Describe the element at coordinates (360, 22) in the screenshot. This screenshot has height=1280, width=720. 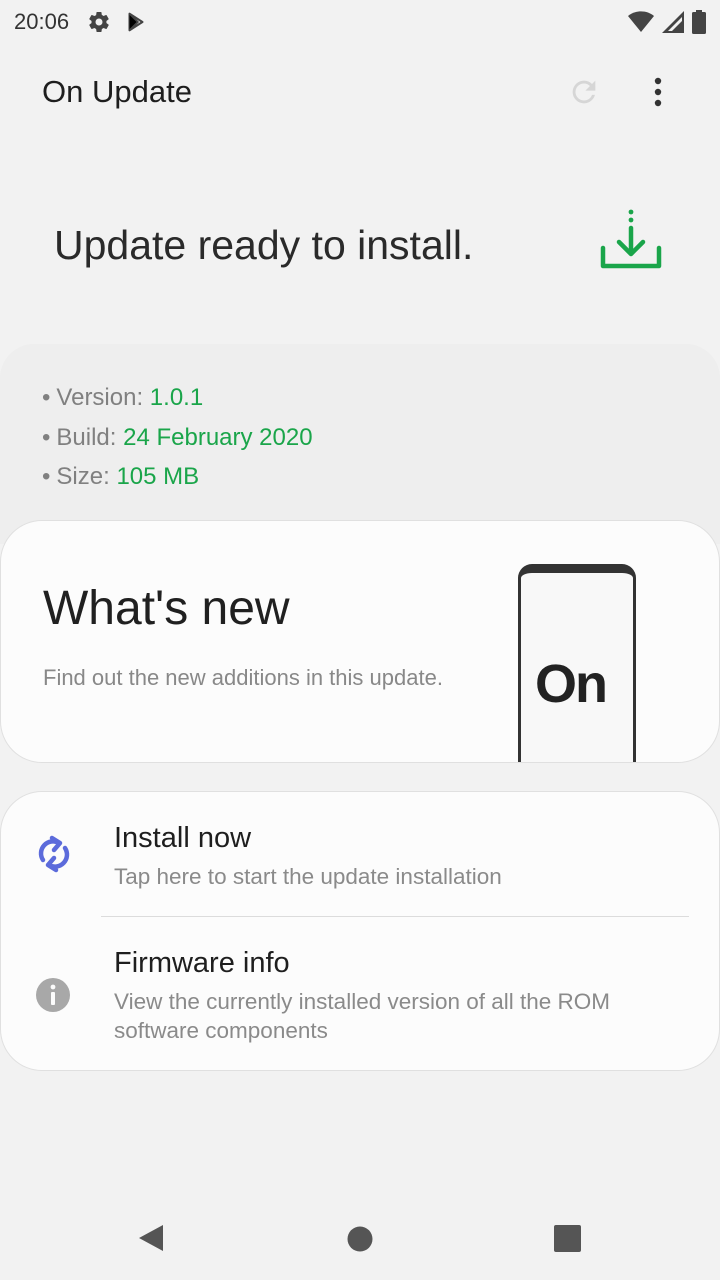
I see `status-bar: 20:06` at that location.